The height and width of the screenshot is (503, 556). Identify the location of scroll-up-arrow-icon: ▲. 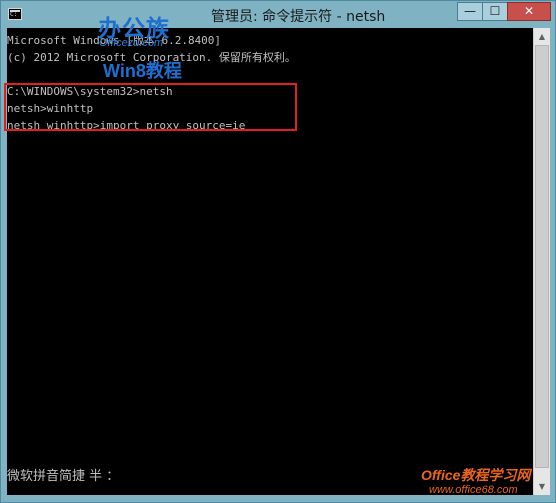
(542, 36).